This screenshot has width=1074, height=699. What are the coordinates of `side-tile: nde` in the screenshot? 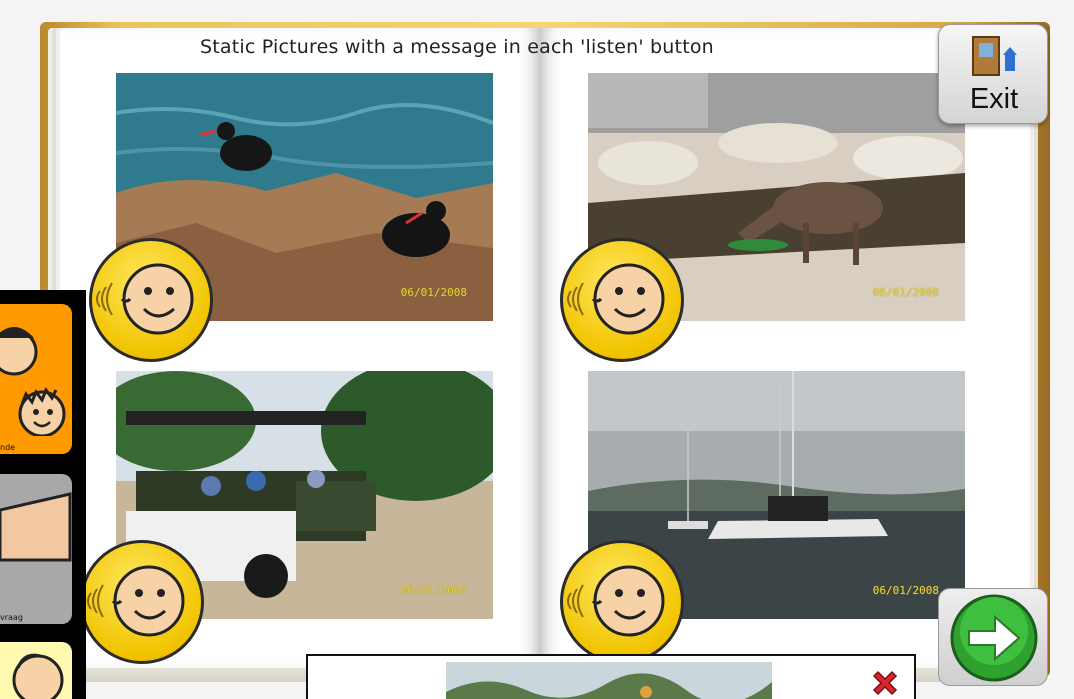 It's located at (36, 379).